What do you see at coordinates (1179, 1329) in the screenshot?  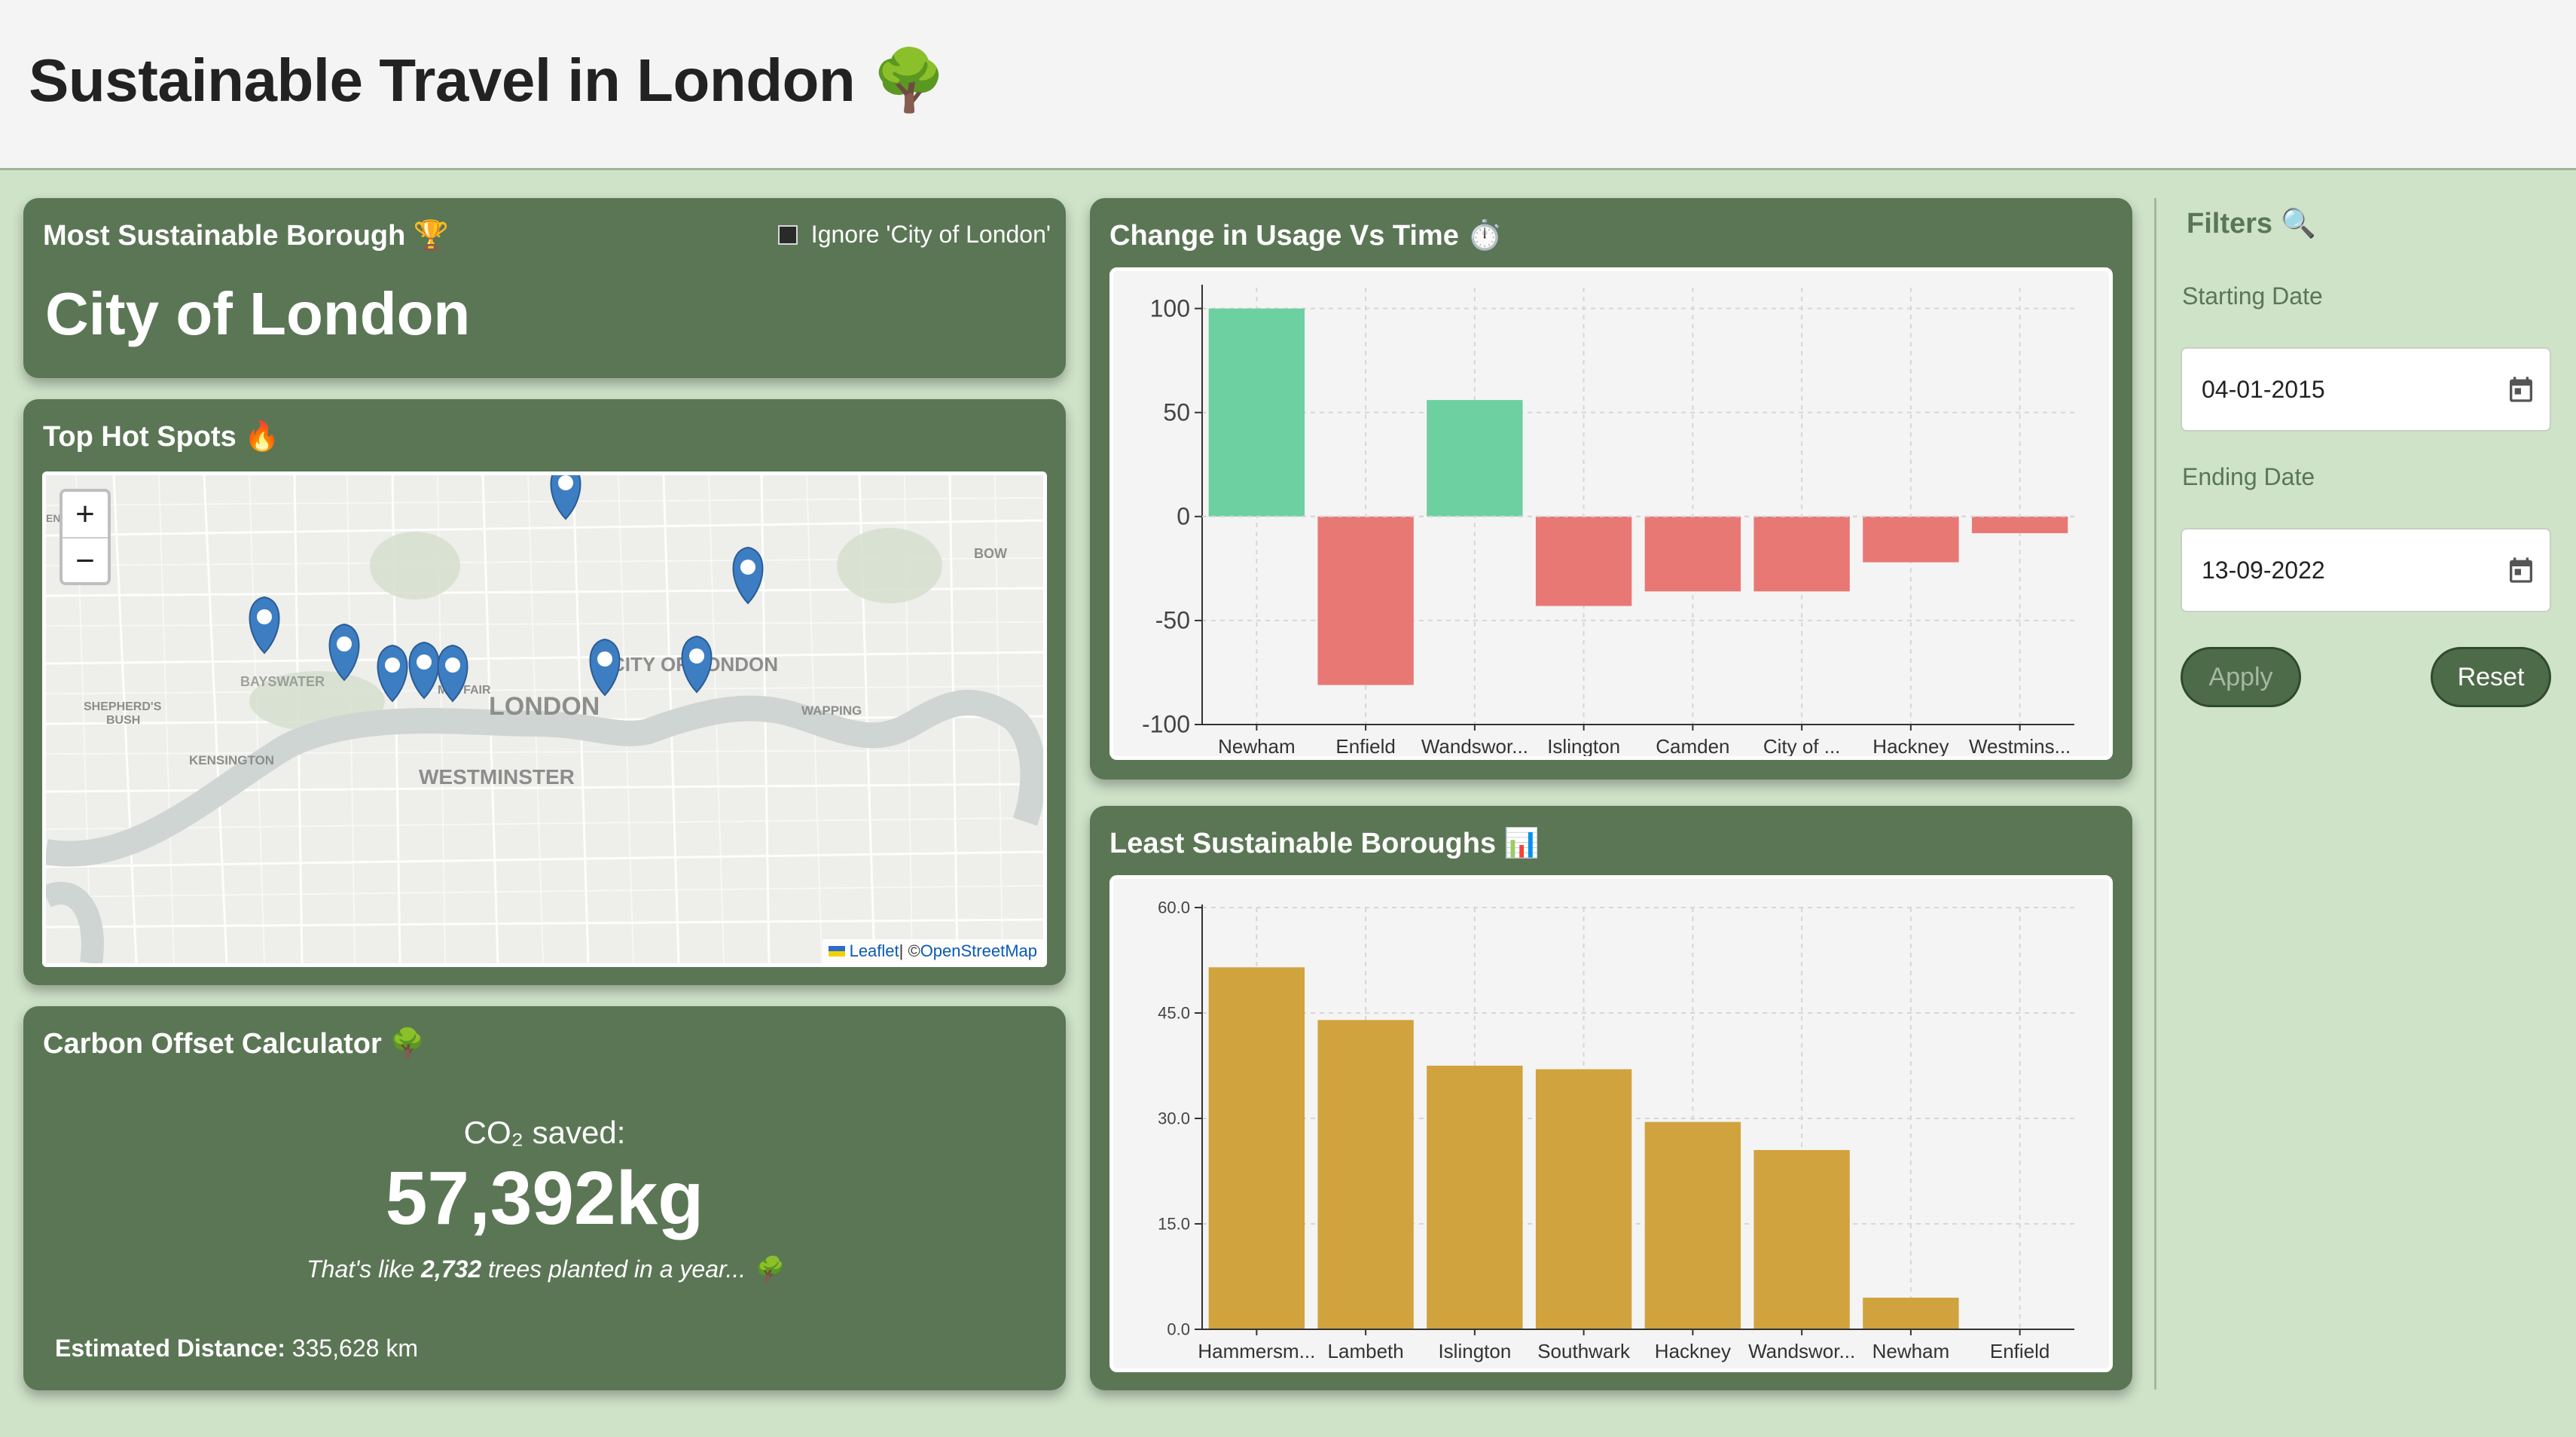 I see `y-tick-label: 0.0` at bounding box center [1179, 1329].